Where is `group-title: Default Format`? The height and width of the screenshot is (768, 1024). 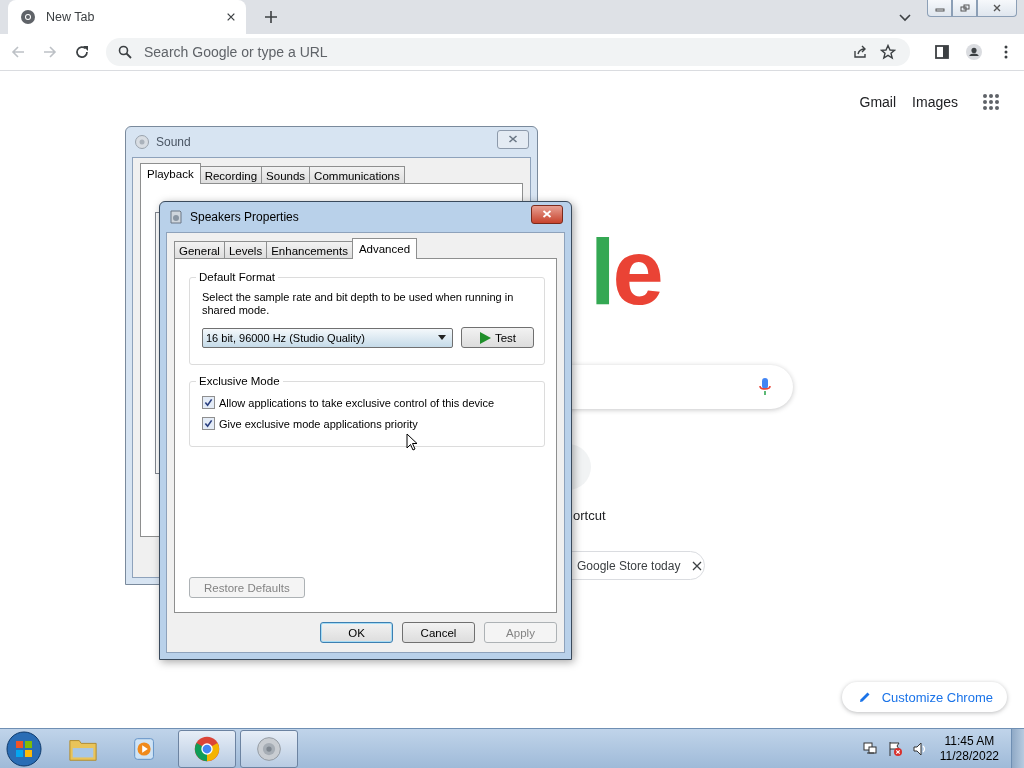 group-title: Default Format is located at coordinates (237, 277).